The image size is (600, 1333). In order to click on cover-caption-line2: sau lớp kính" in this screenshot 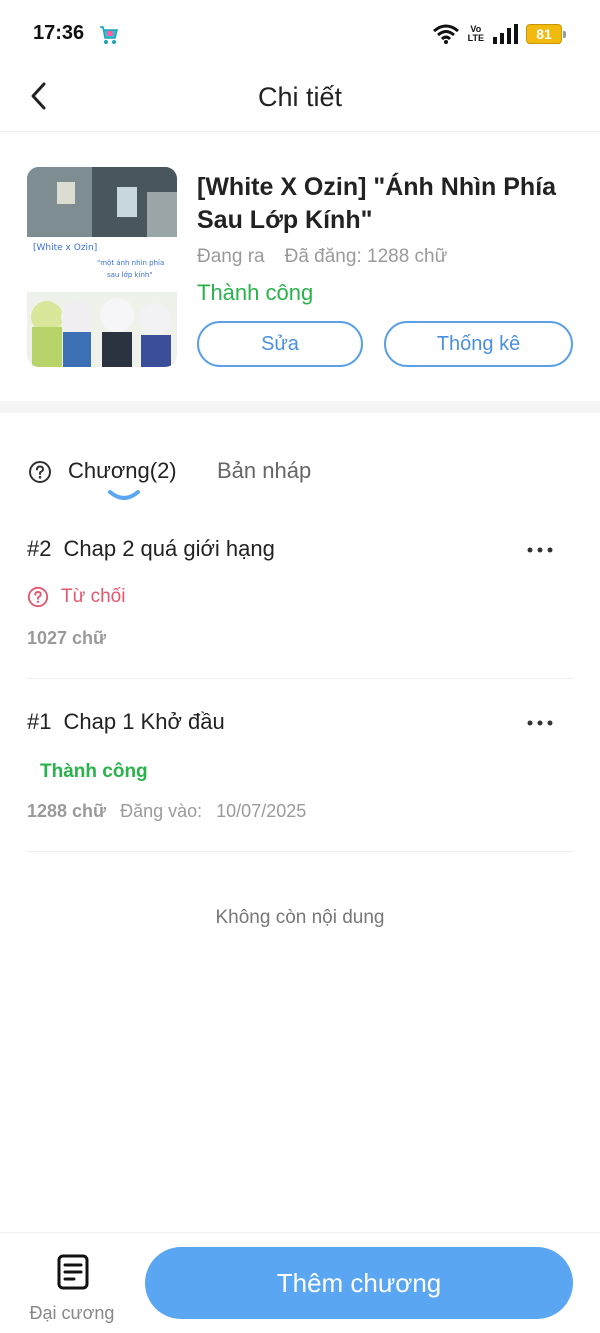, I will do `click(130, 275)`.